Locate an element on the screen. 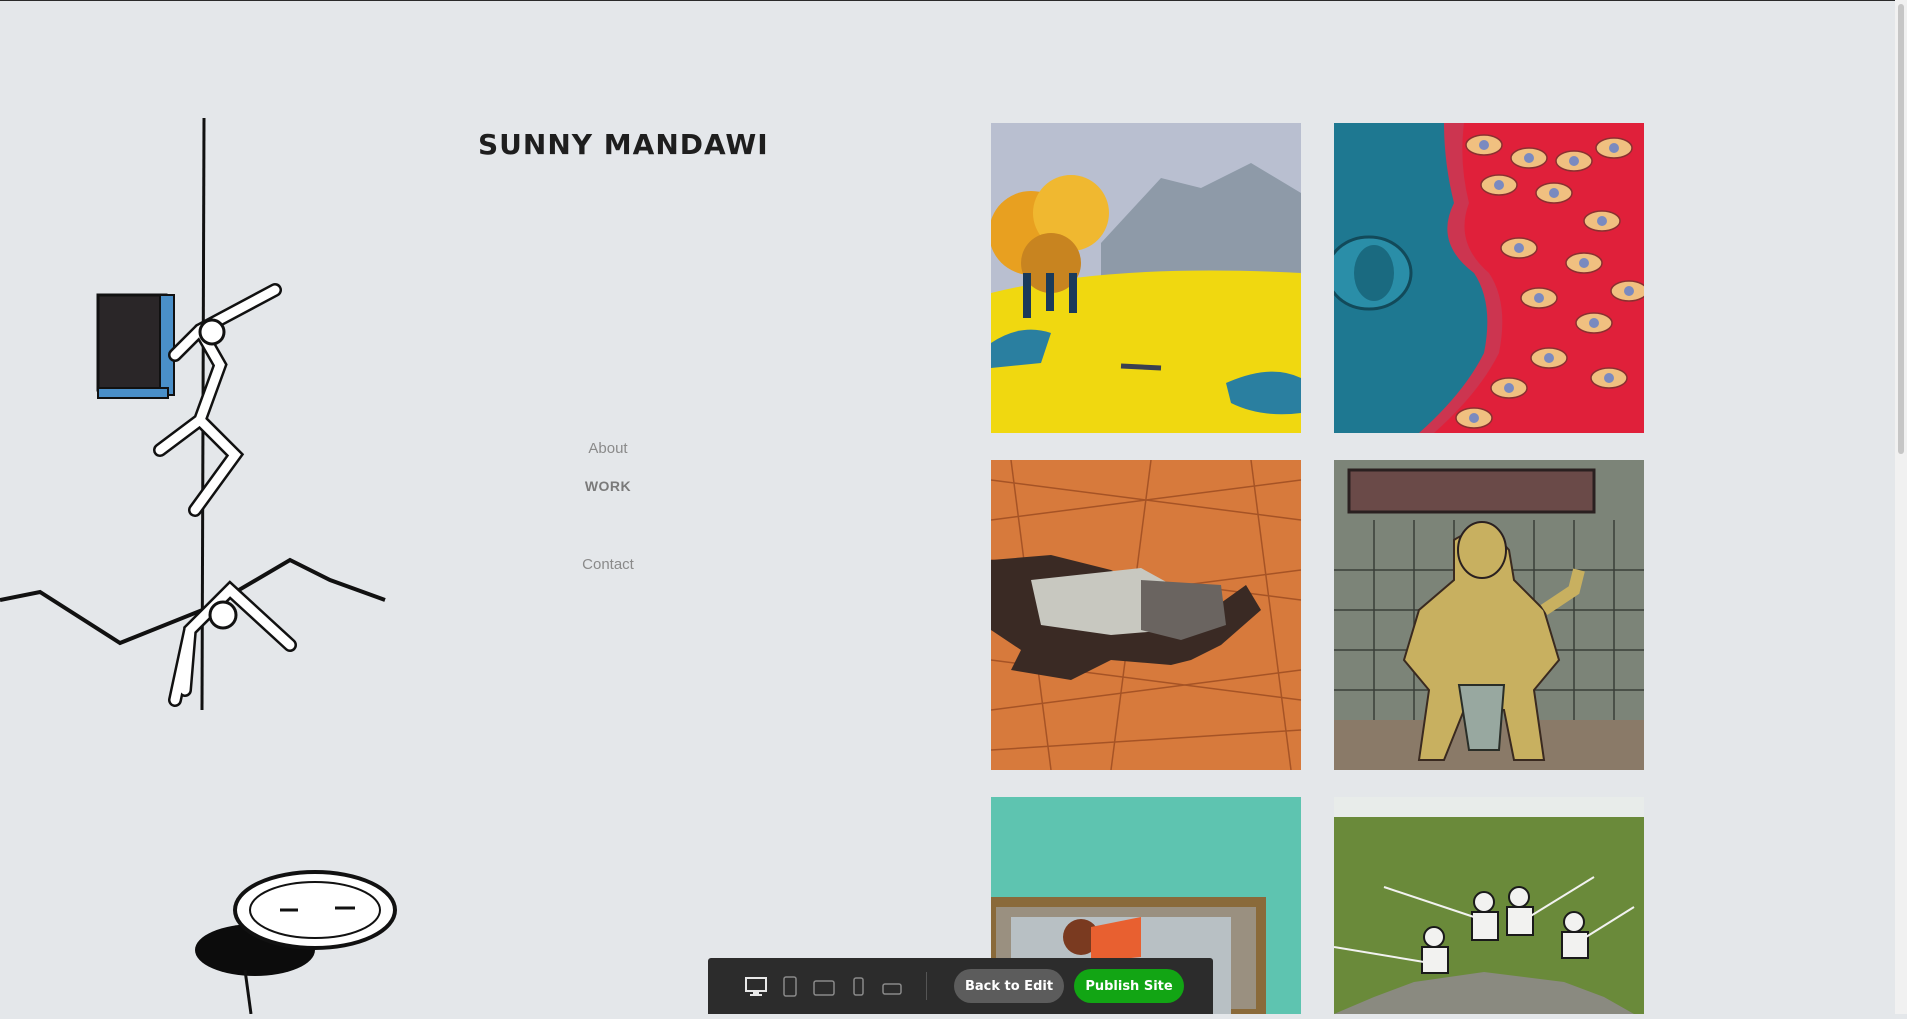 The width and height of the screenshot is (1907, 1019). nav-contact-link: Contact is located at coordinates (608, 564).